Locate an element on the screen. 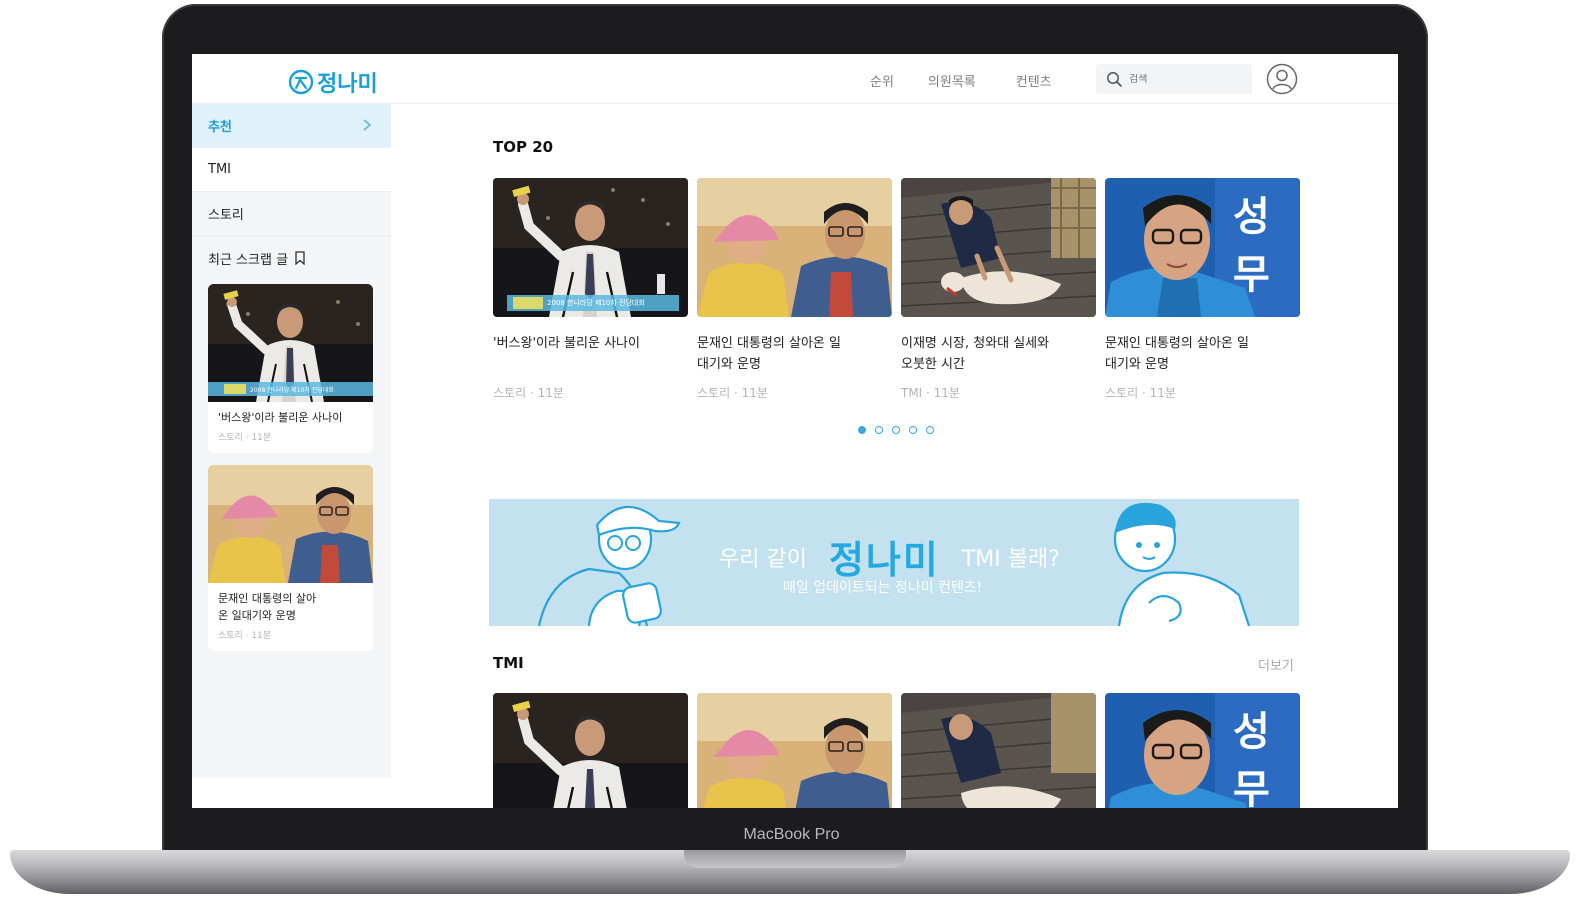 The image size is (1583, 910). search-icon is located at coordinates (1114, 79).